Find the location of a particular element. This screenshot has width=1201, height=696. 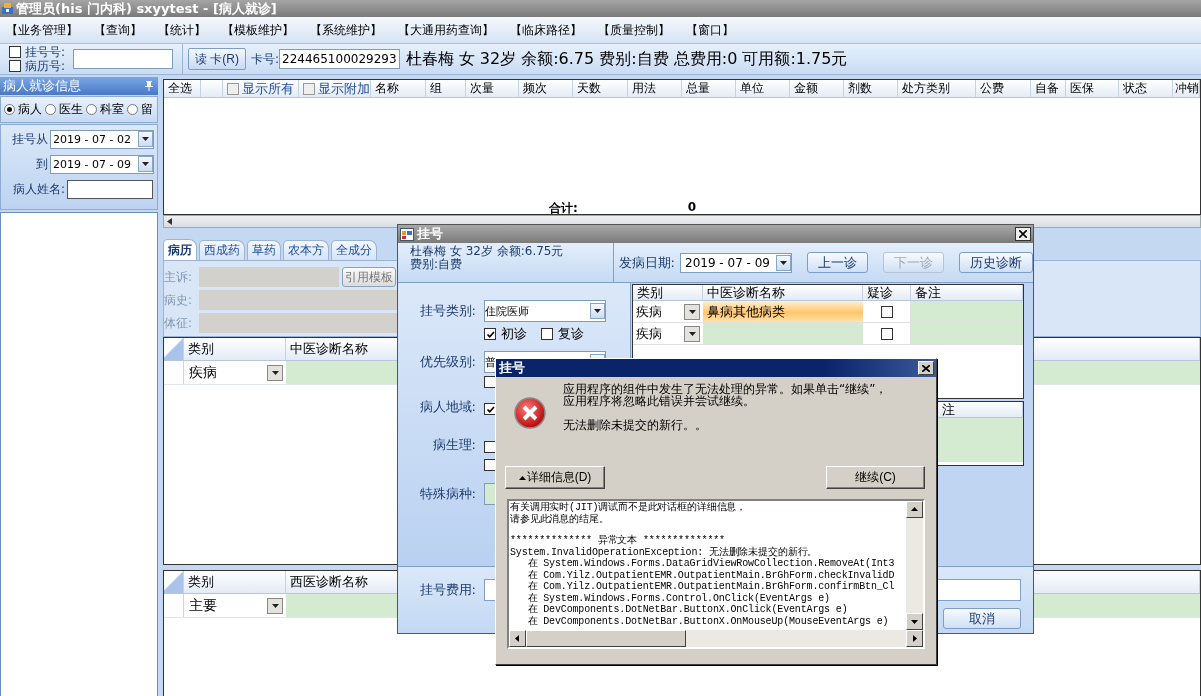

radio-label: 医生 is located at coordinates (71, 109).